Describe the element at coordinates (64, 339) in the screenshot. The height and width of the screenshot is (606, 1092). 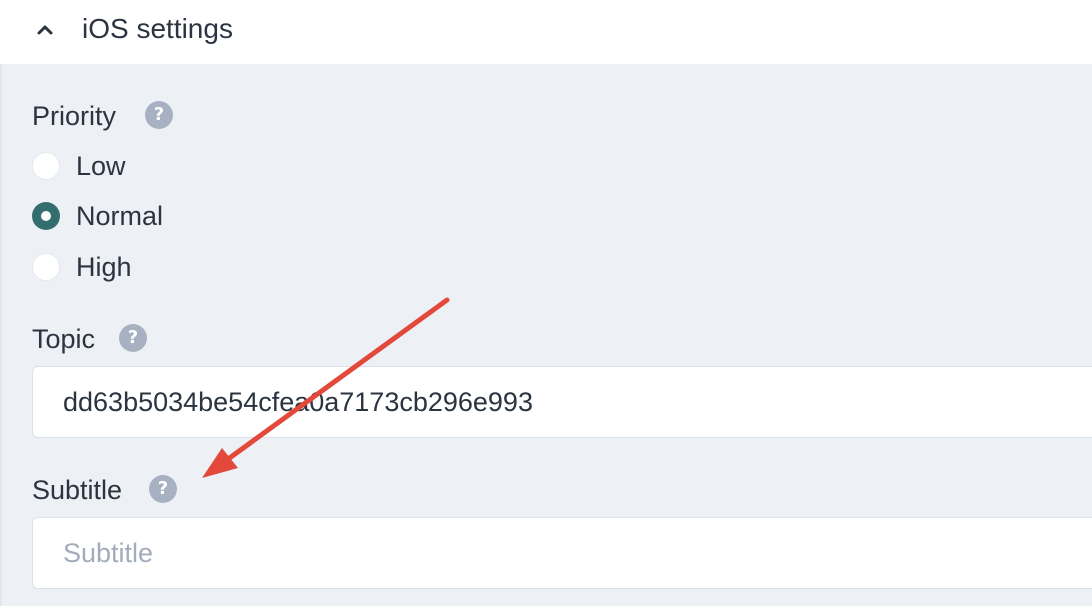
I see `topic-label: Topic` at that location.